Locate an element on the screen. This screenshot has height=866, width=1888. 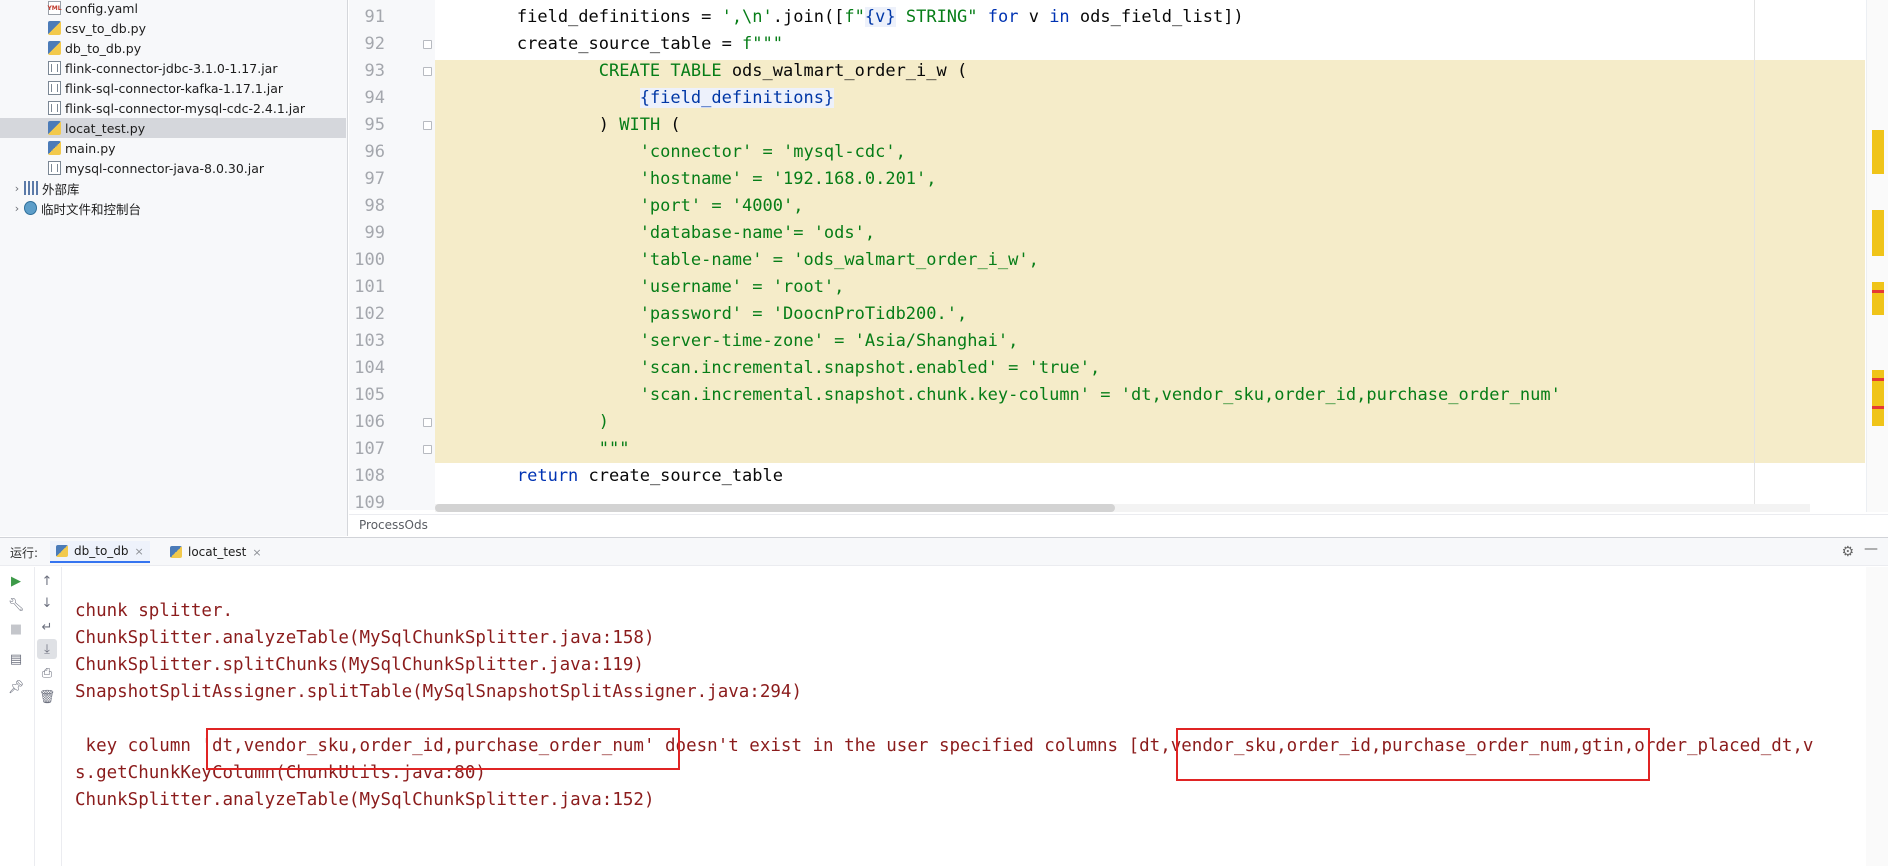
library-icon is located at coordinates (31, 188).